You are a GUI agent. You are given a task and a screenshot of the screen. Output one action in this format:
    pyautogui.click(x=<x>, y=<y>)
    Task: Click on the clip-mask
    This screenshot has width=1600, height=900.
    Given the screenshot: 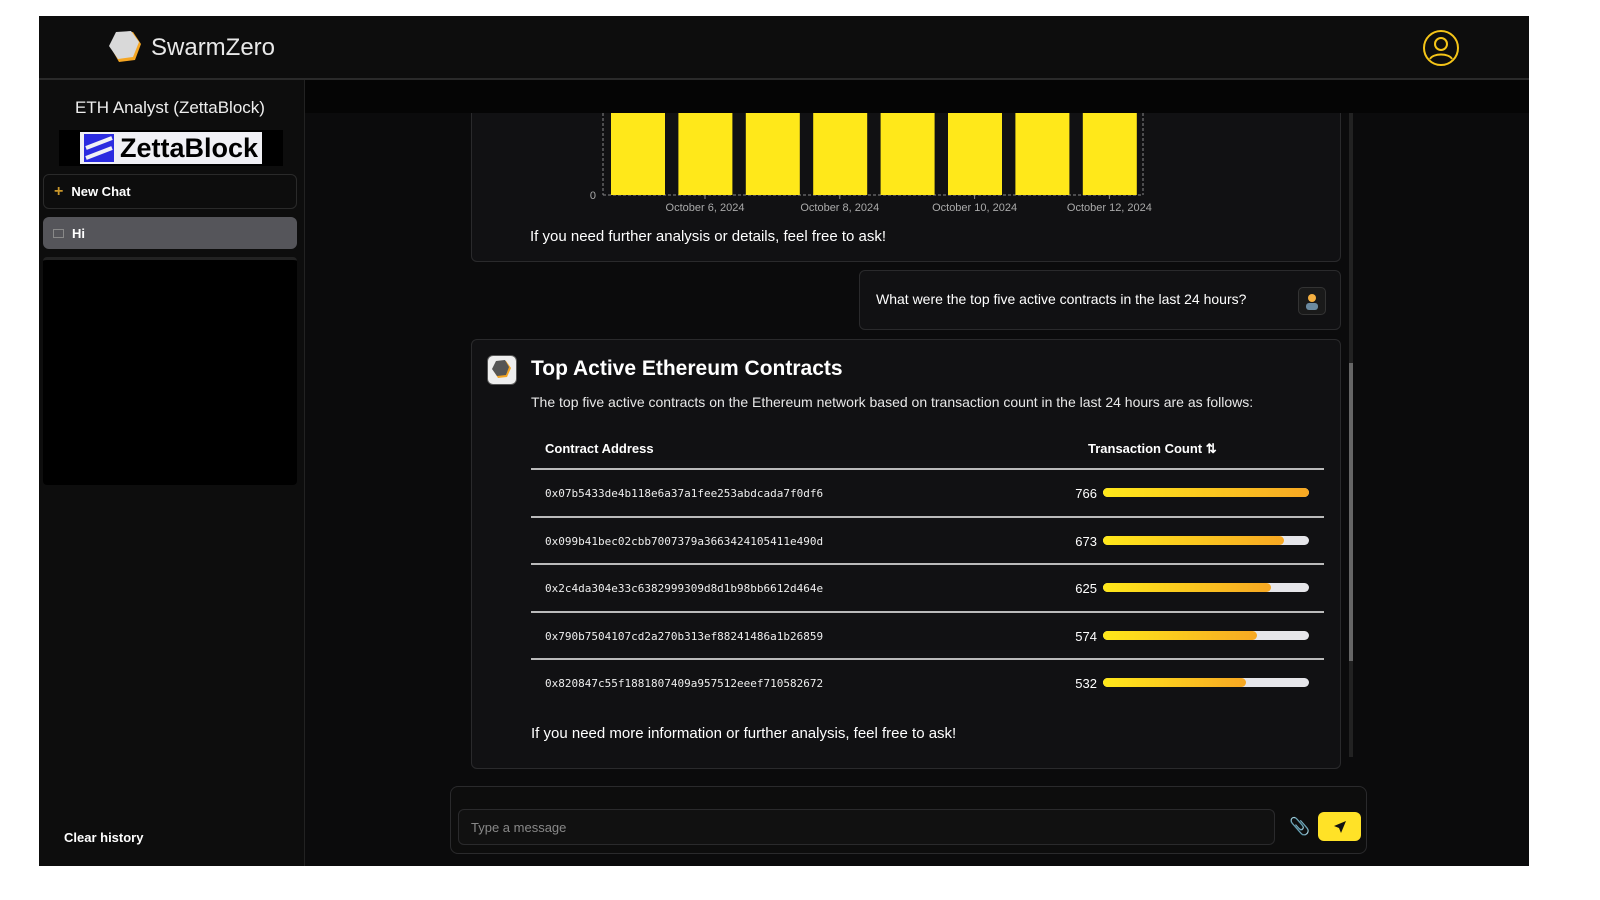 What is the action you would take?
    pyautogui.click(x=911, y=96)
    